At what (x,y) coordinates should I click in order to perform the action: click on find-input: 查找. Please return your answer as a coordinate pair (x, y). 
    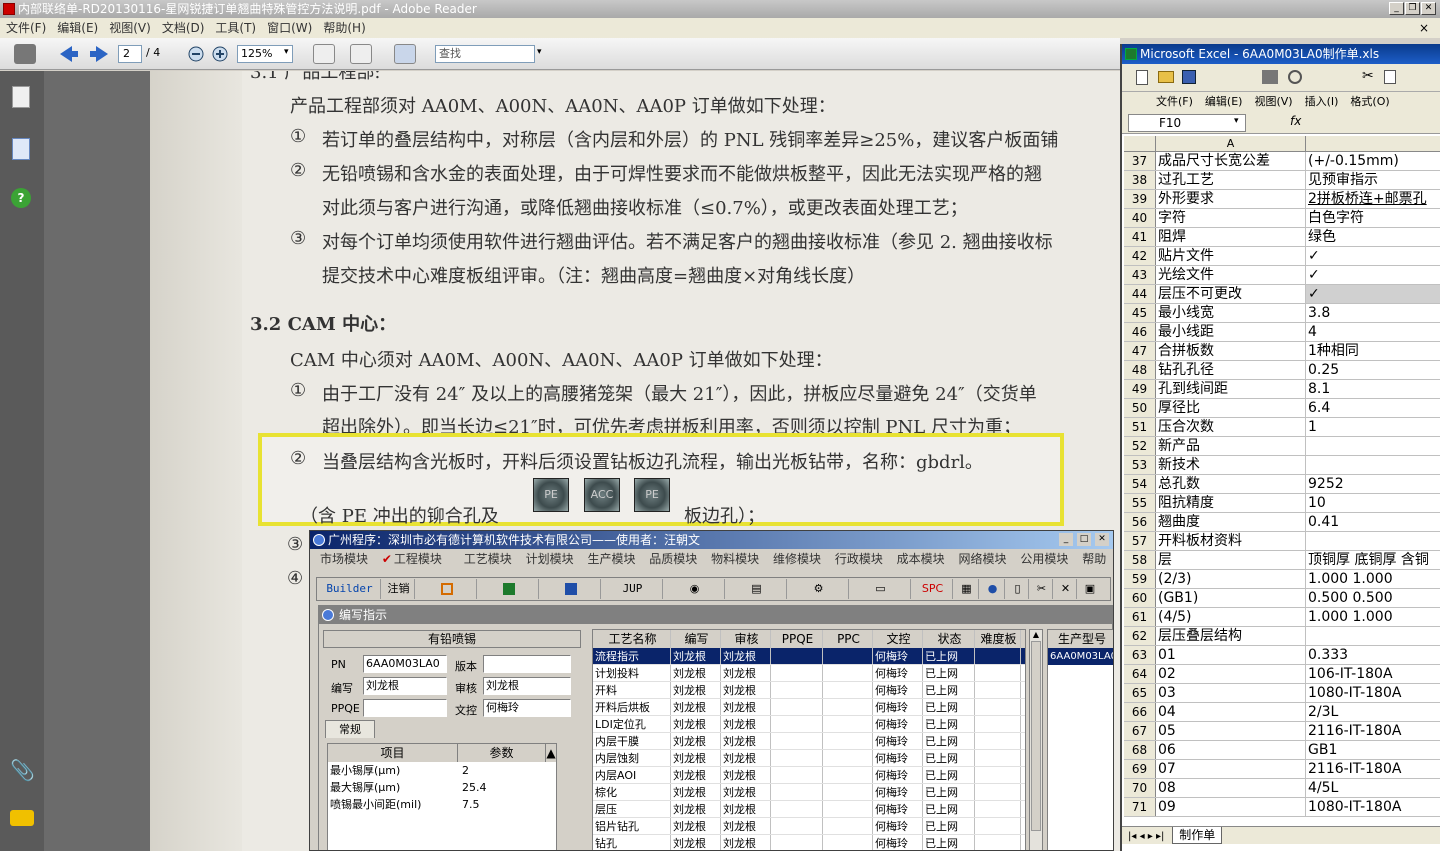
    Looking at the image, I should click on (485, 54).